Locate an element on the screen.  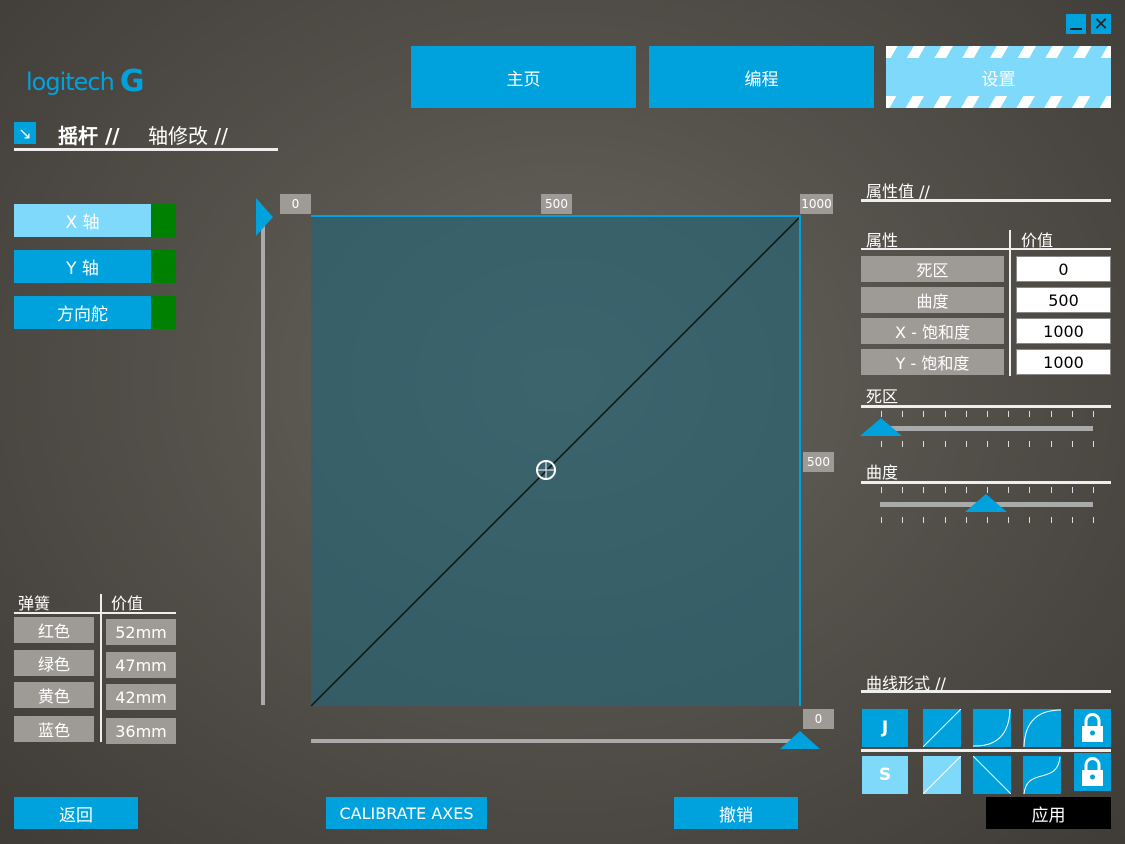
tab-home: 主页 is located at coordinates (523, 77).